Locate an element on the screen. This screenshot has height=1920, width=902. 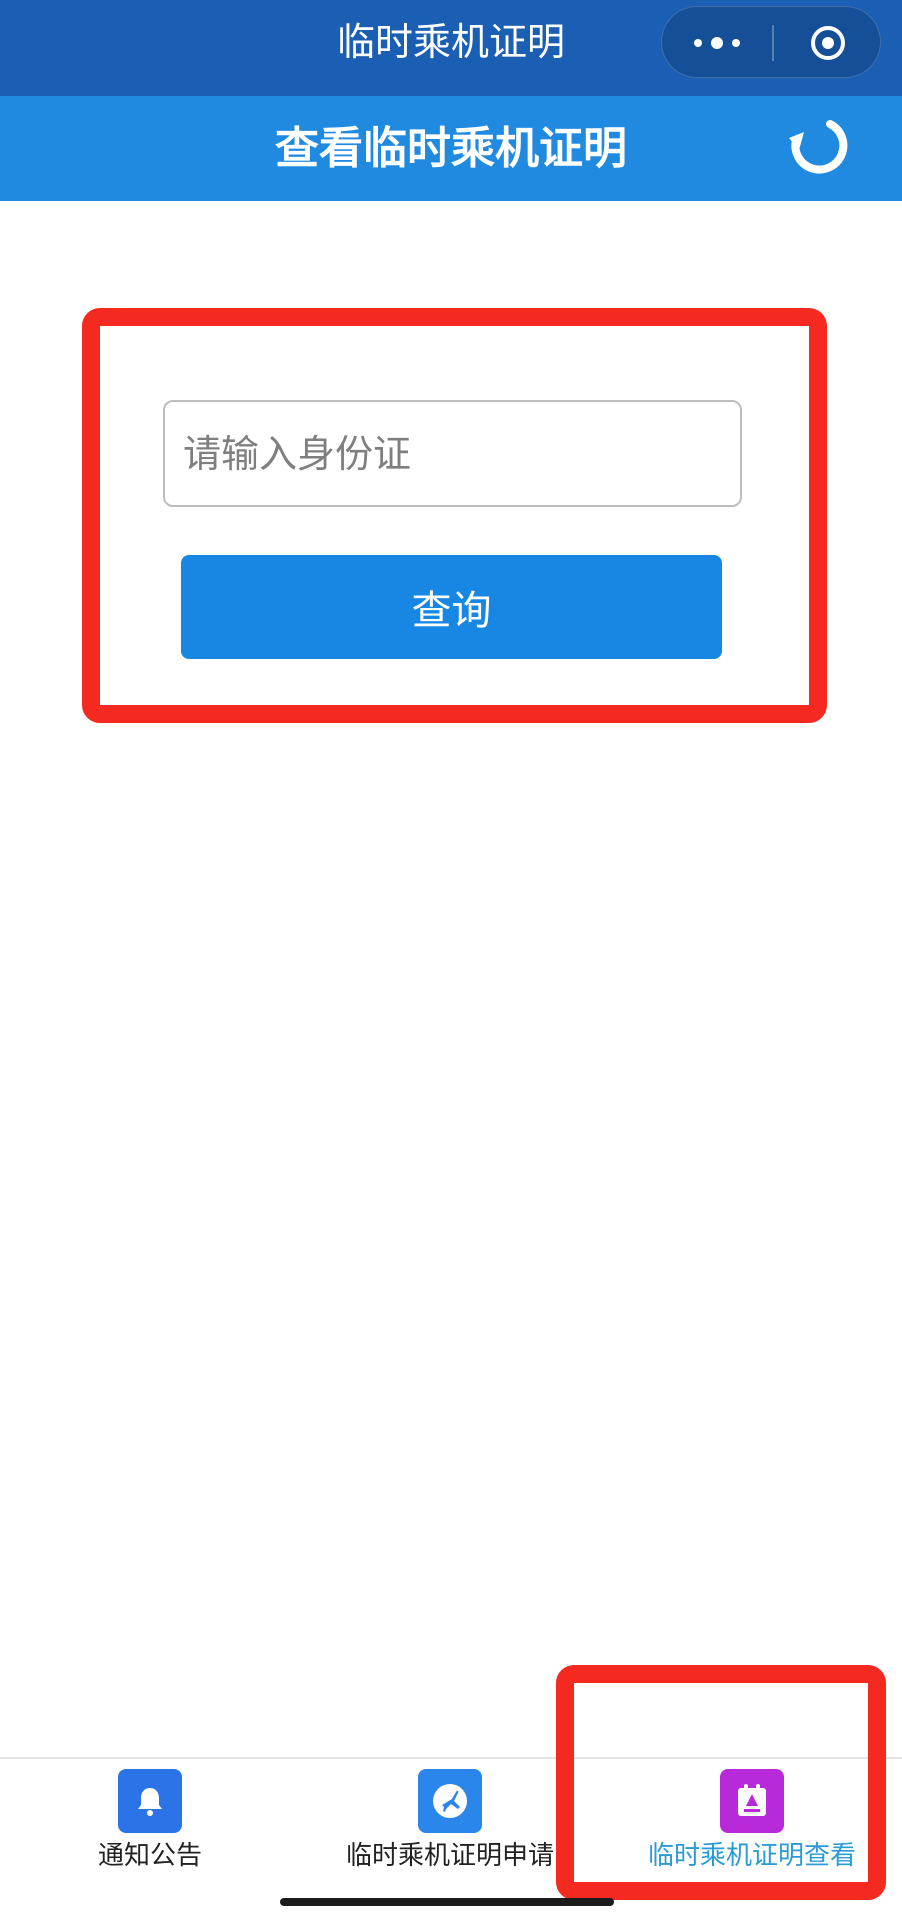
query-button: 查询 is located at coordinates (451, 607).